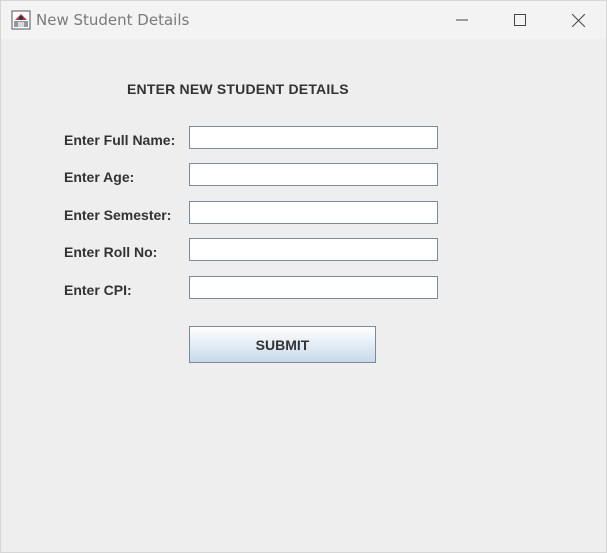 The height and width of the screenshot is (553, 607). Describe the element at coordinates (313, 174) in the screenshot. I see `age-input` at that location.